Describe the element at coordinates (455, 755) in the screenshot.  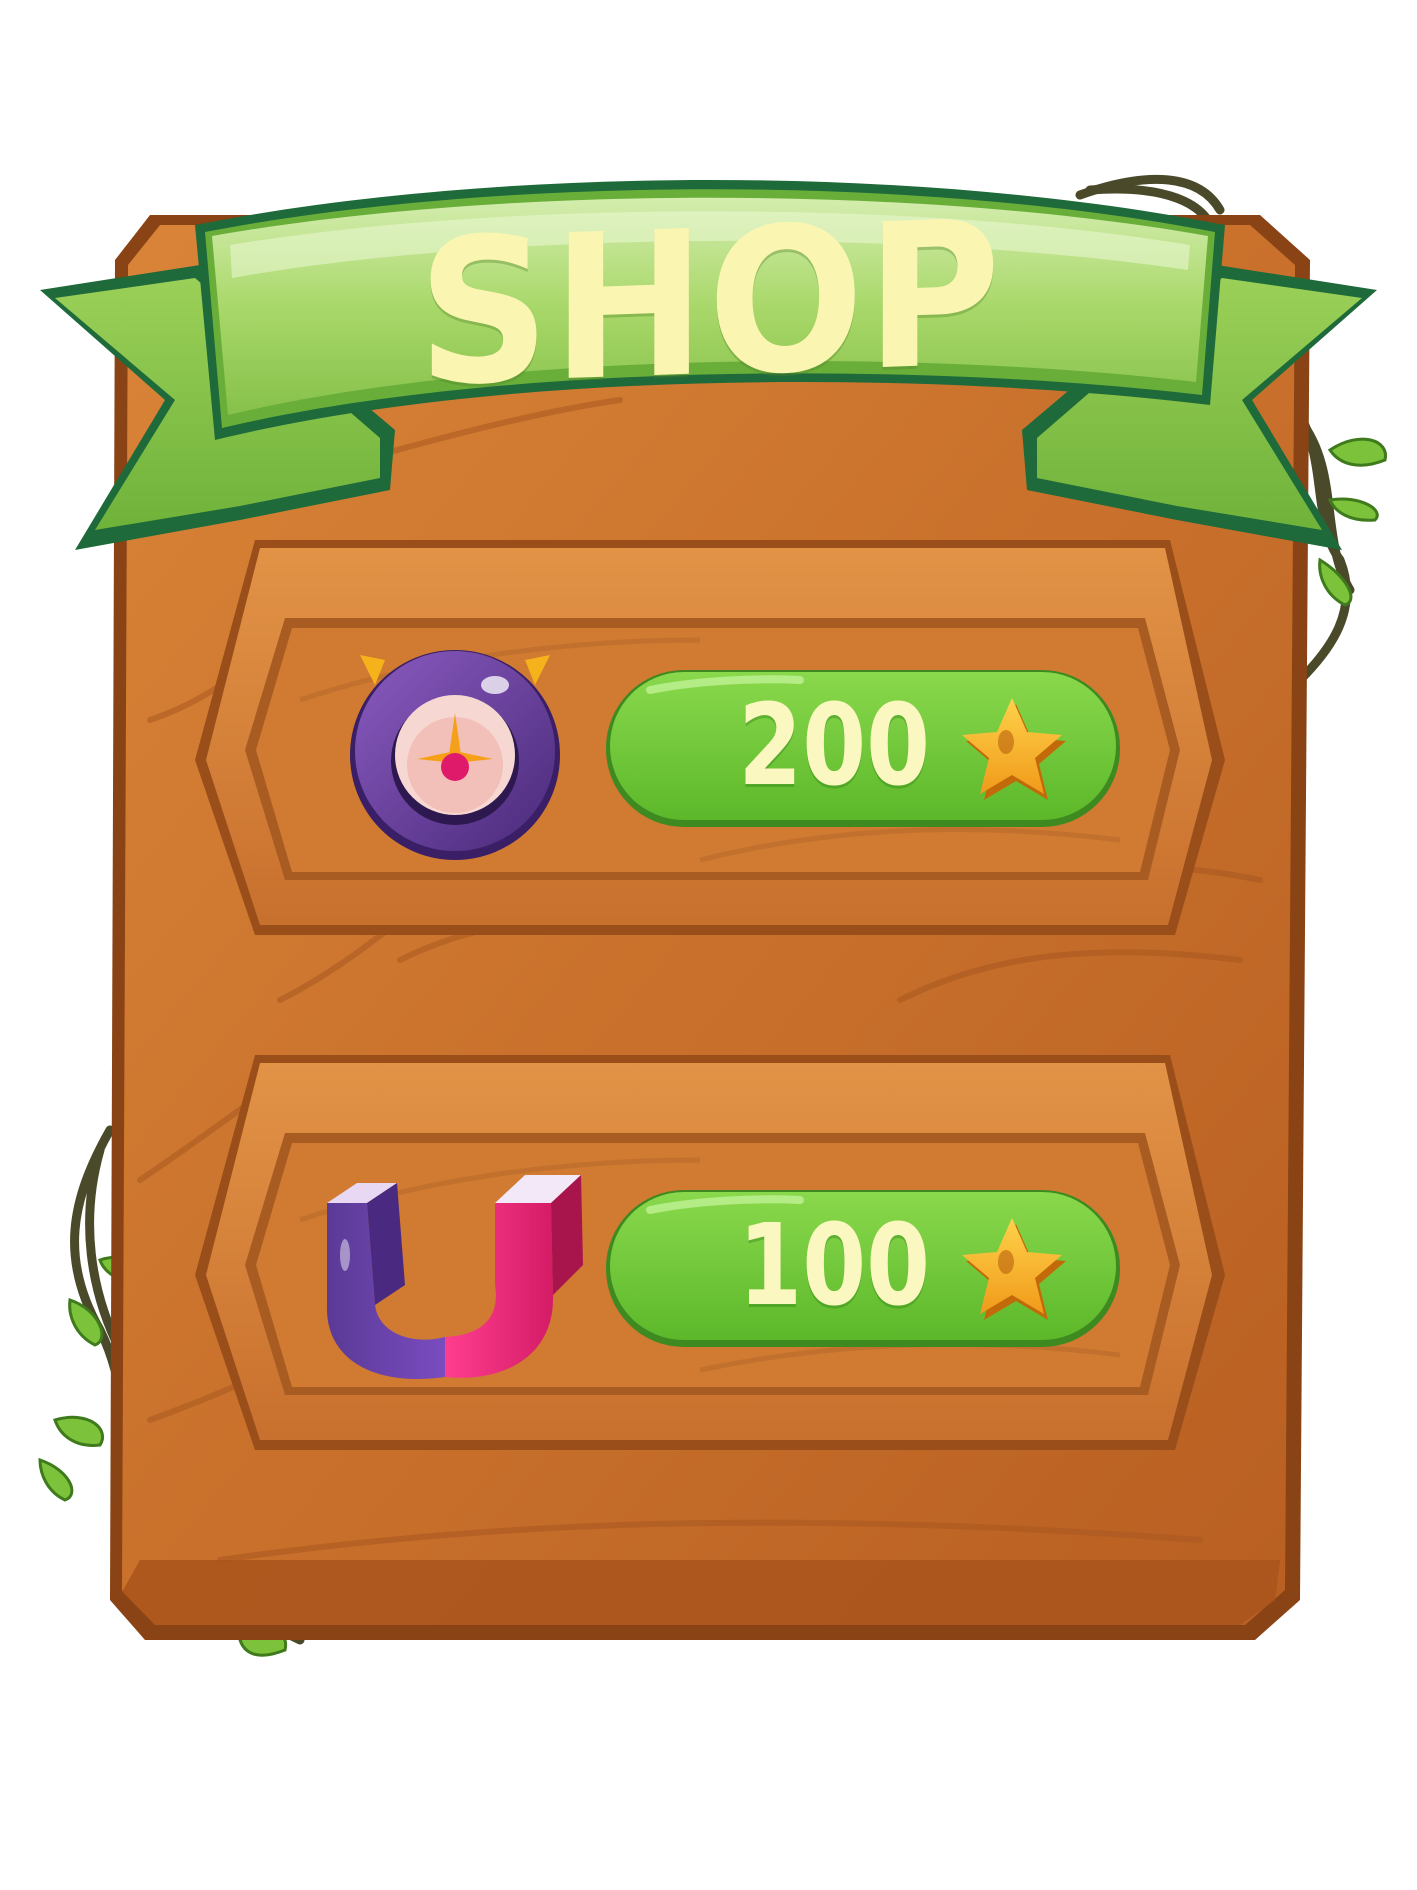
I see `clock-icon` at that location.